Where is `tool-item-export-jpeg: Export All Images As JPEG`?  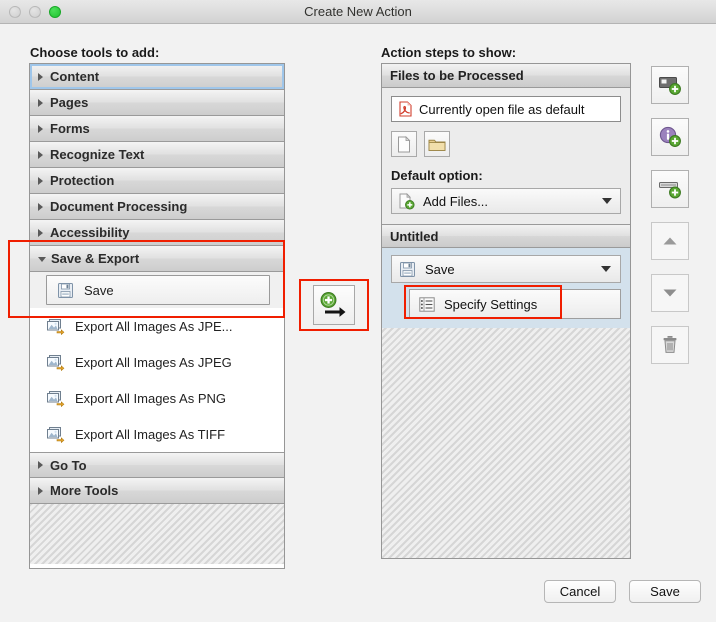 tool-item-export-jpeg: Export All Images As JPEG is located at coordinates (157, 362).